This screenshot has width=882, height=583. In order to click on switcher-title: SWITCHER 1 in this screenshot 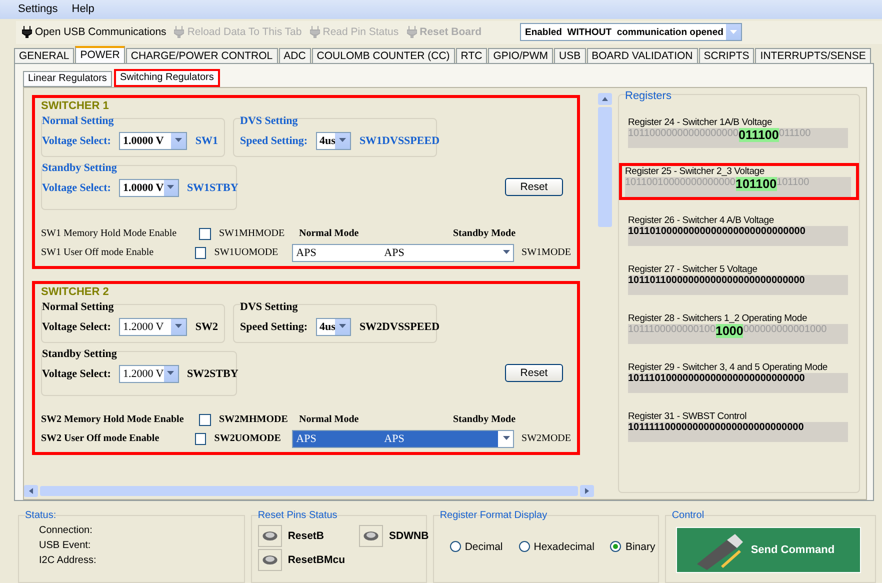, I will do `click(75, 106)`.